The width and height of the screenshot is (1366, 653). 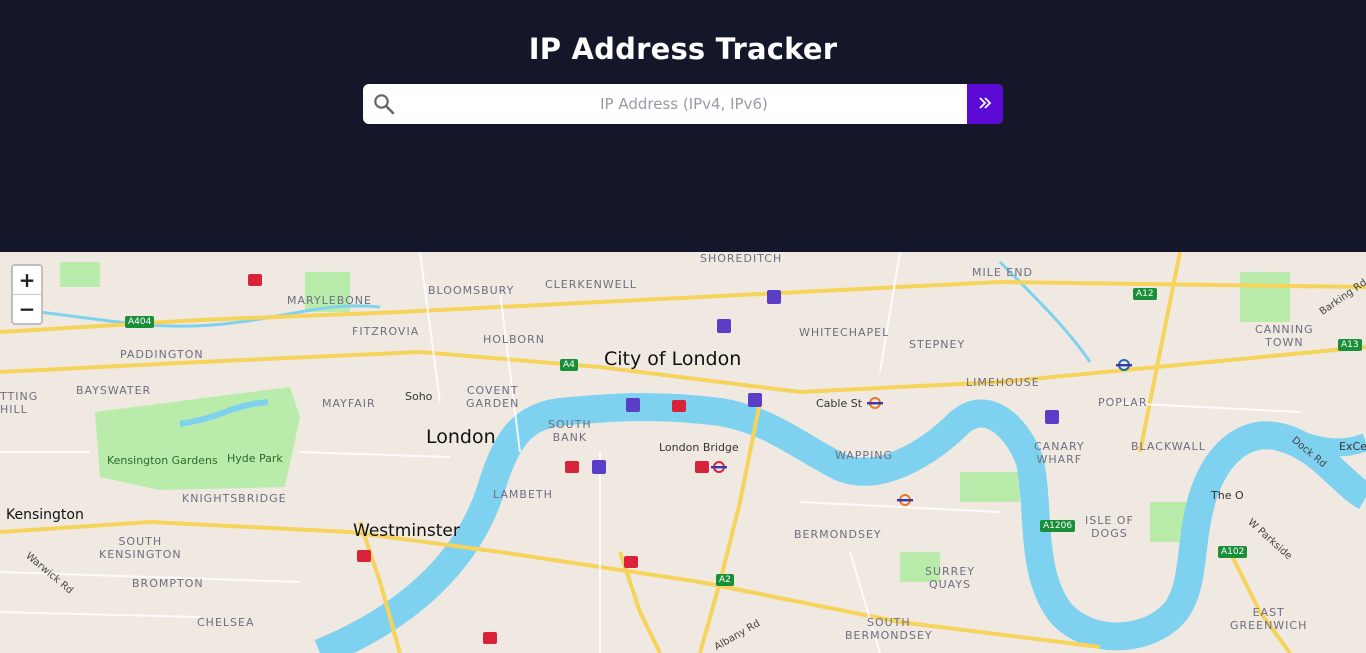 I want to click on ip-address-input, so click(x=684, y=104).